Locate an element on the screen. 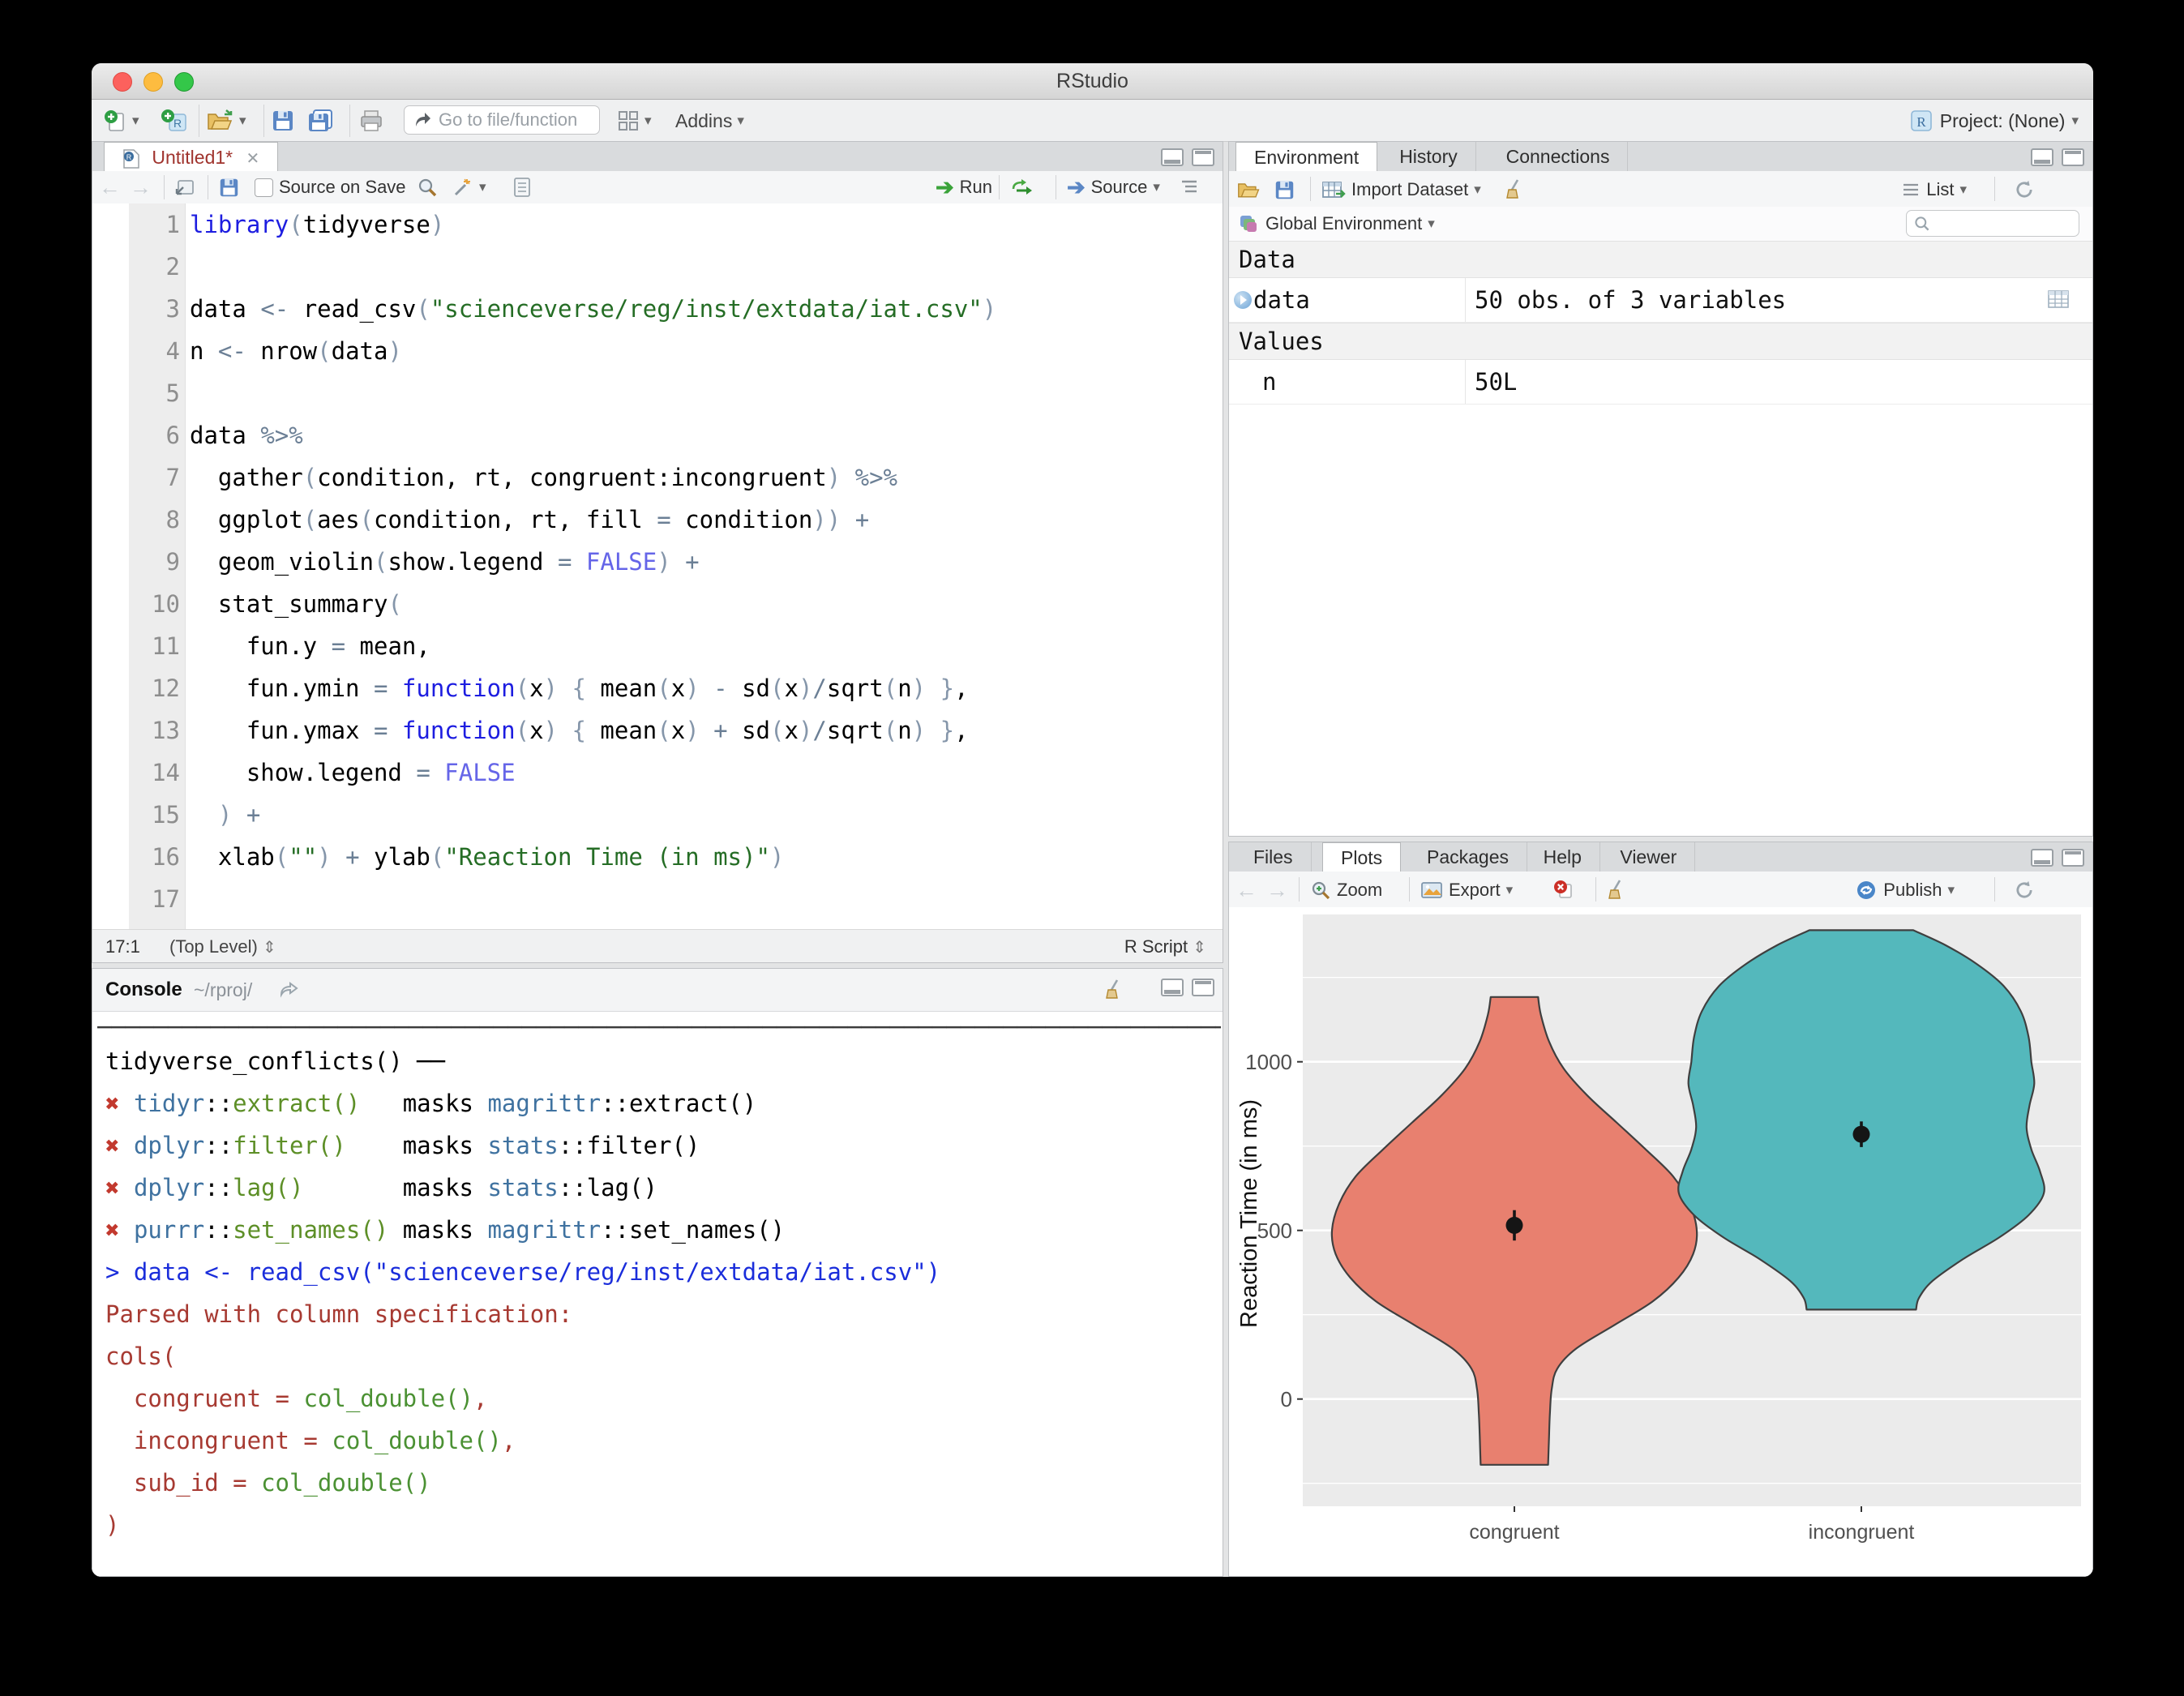  editor-line: 11 fun.y = mean, is located at coordinates (657, 646).